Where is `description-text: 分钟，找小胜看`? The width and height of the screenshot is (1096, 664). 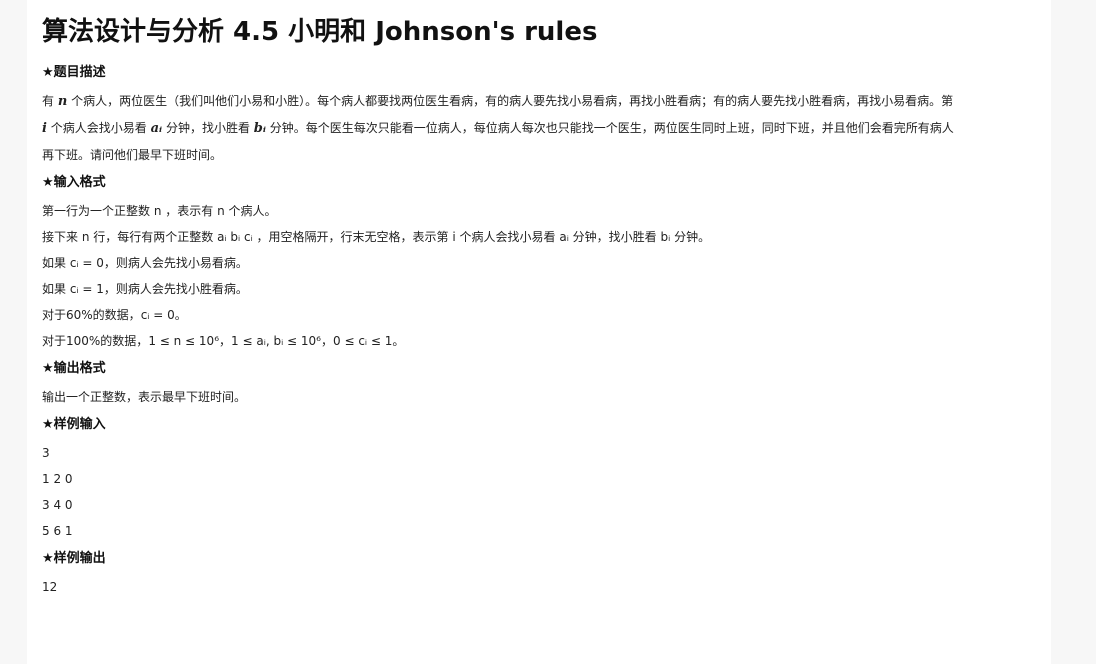 description-text: 分钟，找小胜看 is located at coordinates (208, 128).